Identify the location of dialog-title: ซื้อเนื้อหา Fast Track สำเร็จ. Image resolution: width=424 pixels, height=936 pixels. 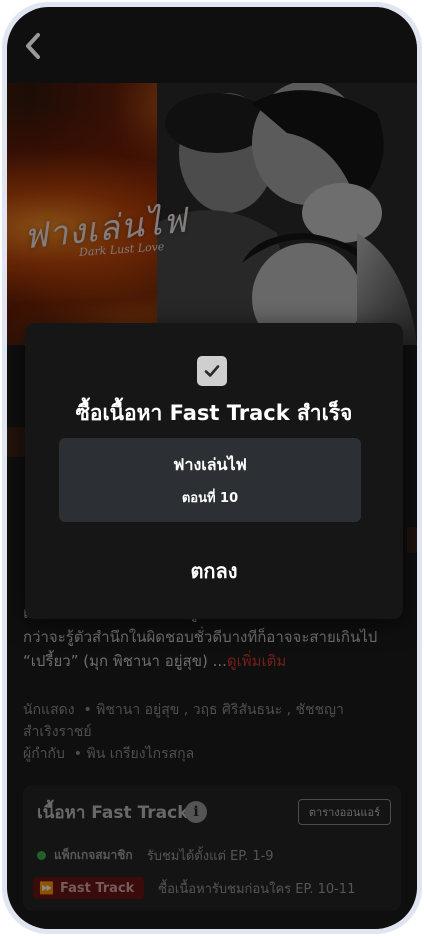
(214, 413).